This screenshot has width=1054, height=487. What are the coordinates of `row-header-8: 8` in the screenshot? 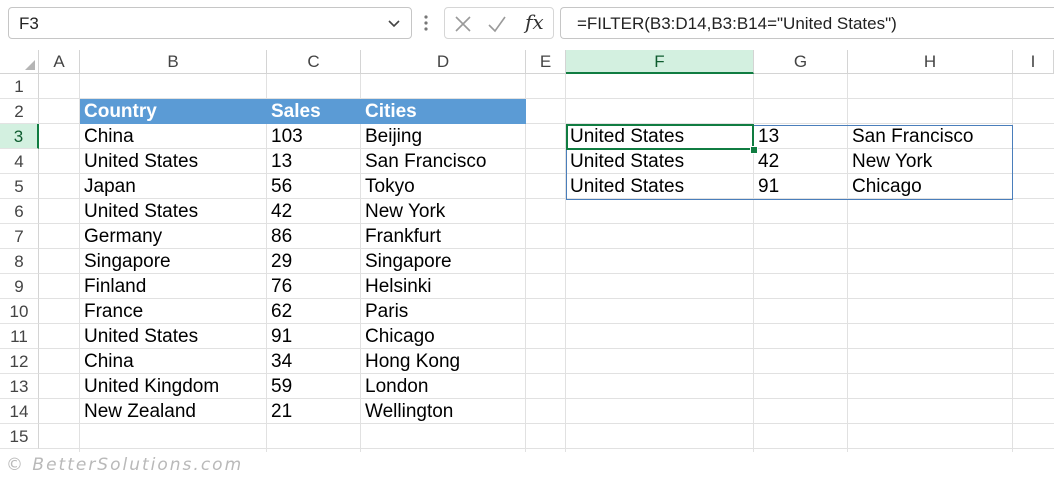 It's located at (19, 261).